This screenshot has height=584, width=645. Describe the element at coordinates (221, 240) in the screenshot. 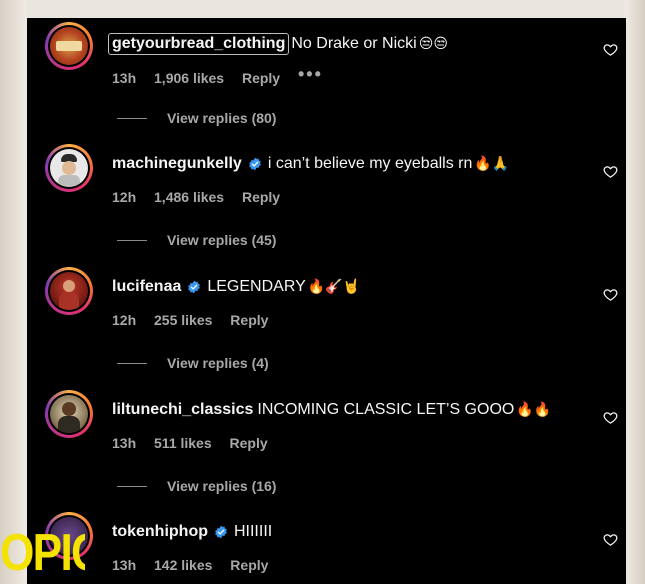

I see `view-replies-label: View replies (45)` at that location.